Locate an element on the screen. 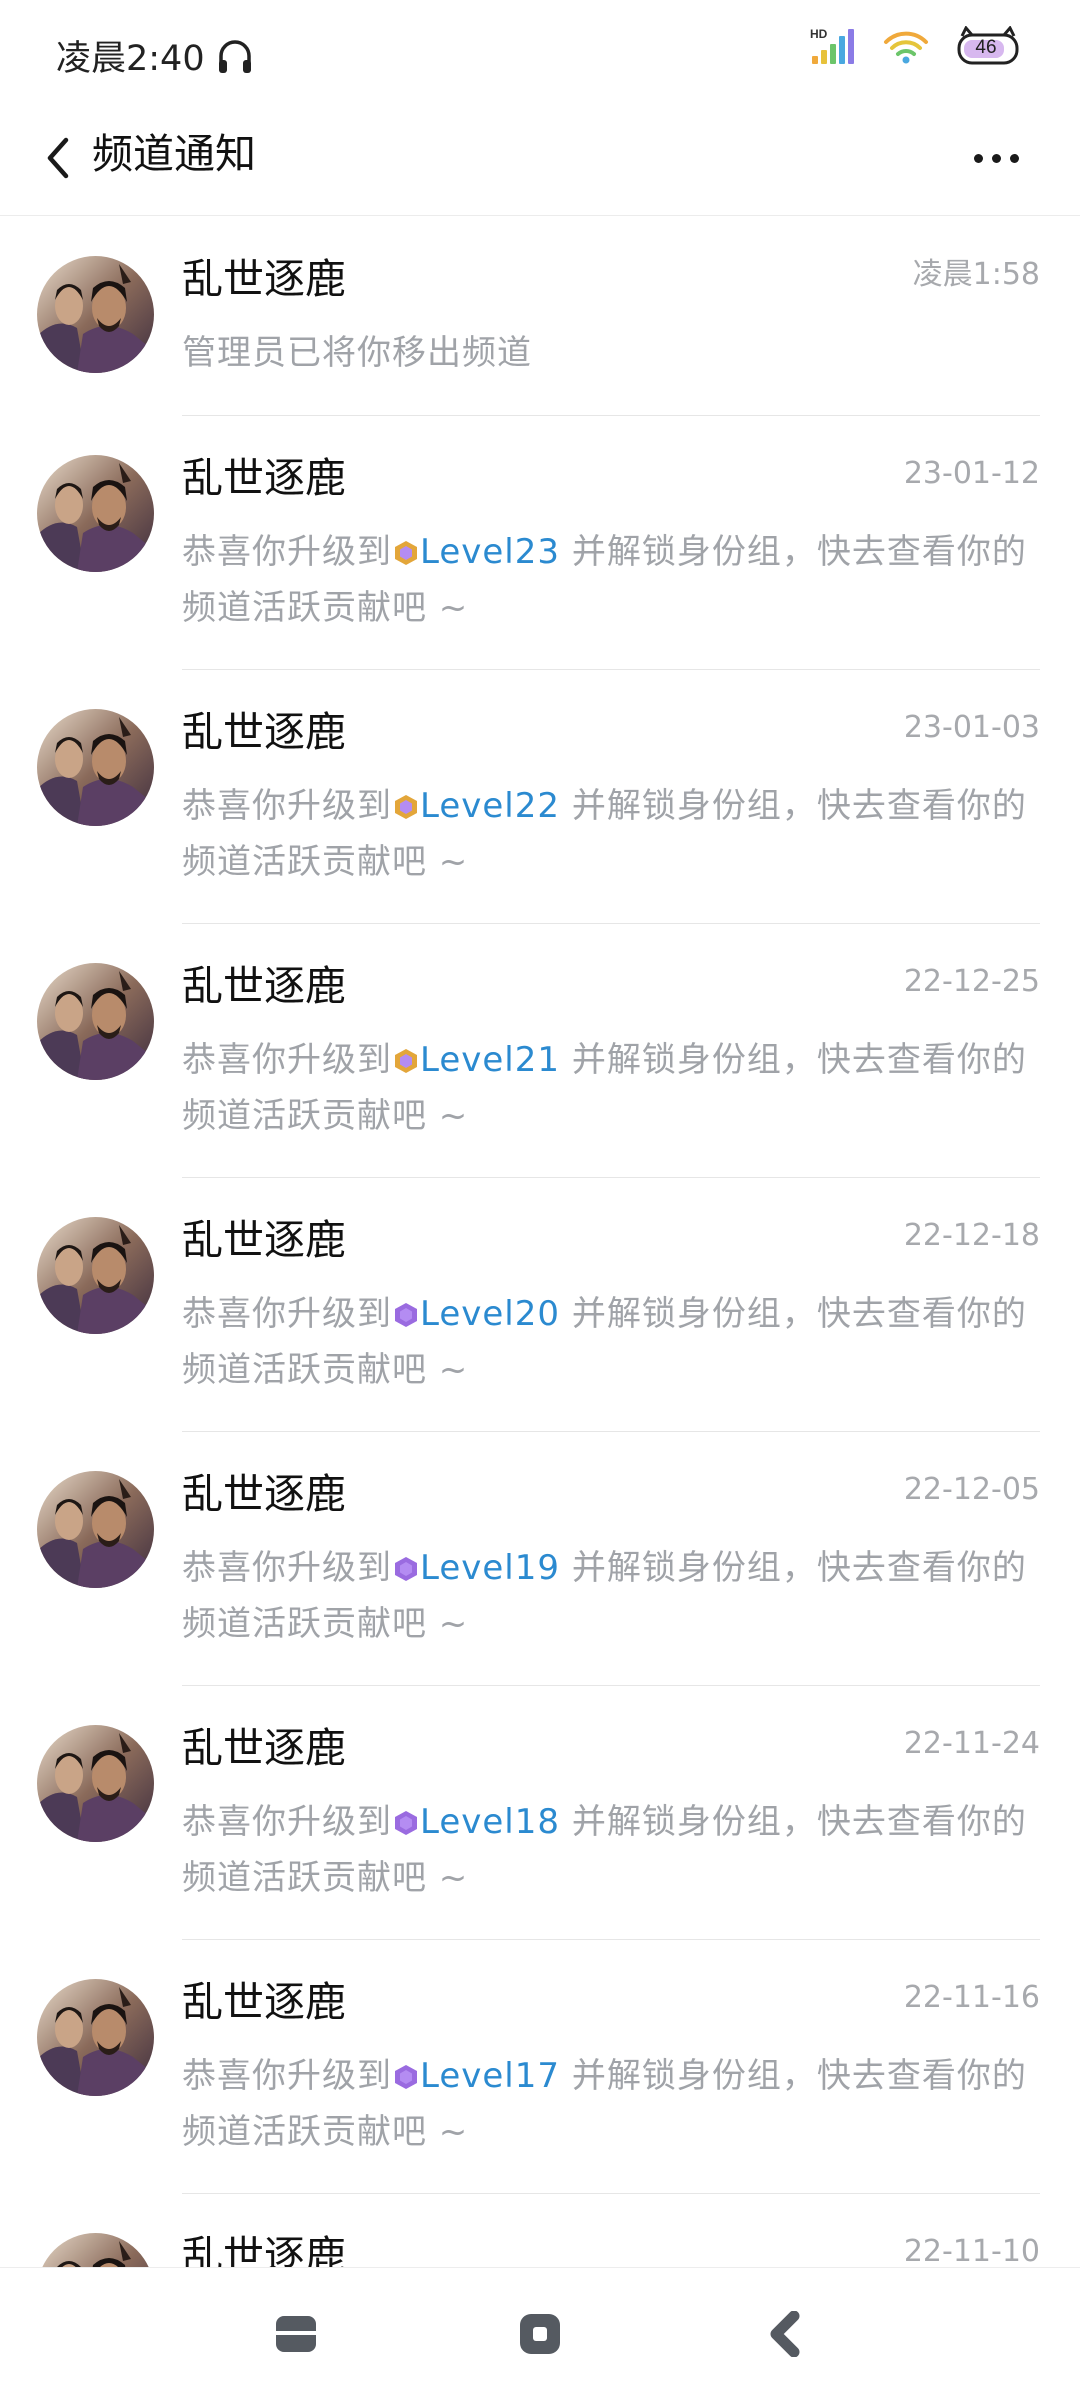 This screenshot has height=2400, width=1080. header: 频道通知 is located at coordinates (540, 158).